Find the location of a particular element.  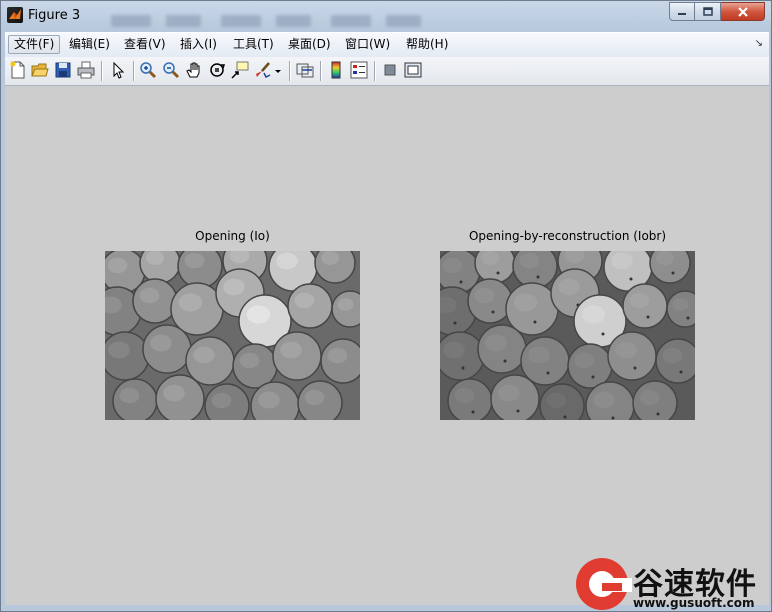

rotate-3d-icon is located at coordinates (217, 70).